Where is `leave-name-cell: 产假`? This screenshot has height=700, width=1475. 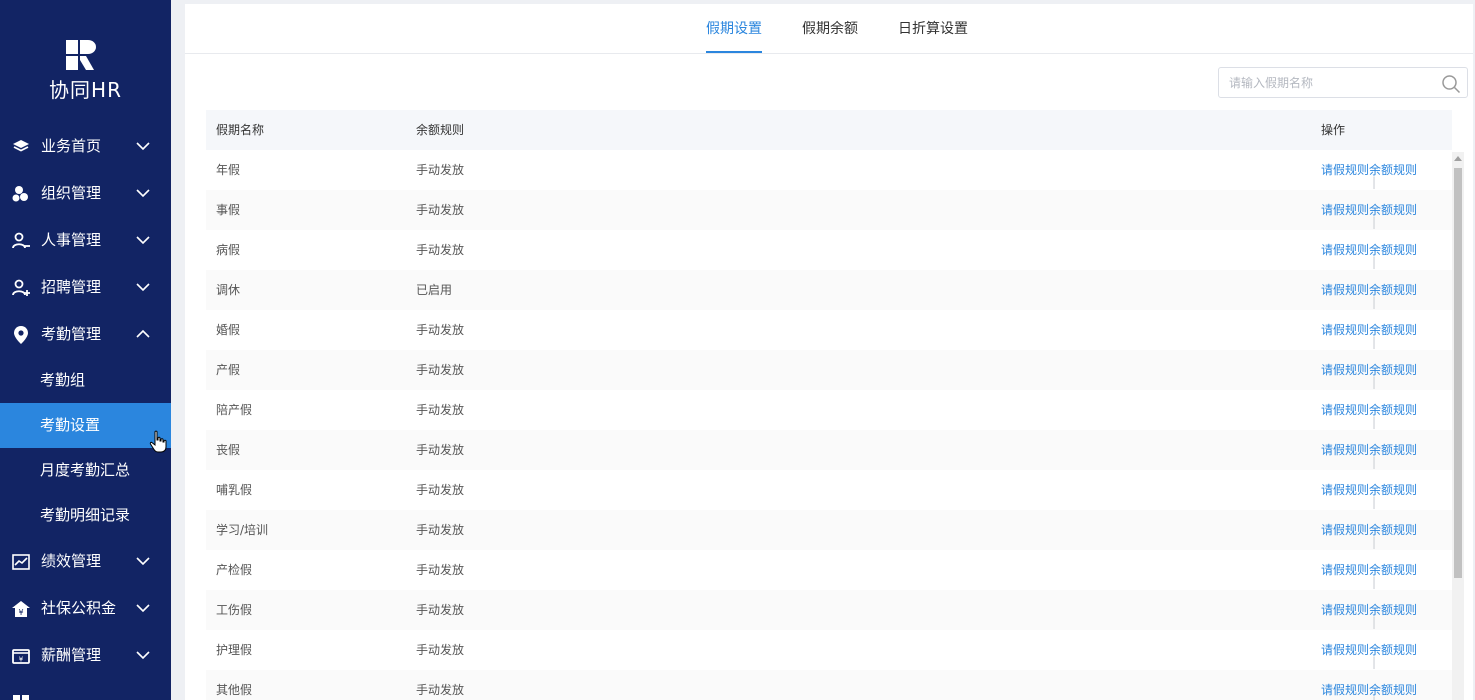 leave-name-cell: 产假 is located at coordinates (228, 370).